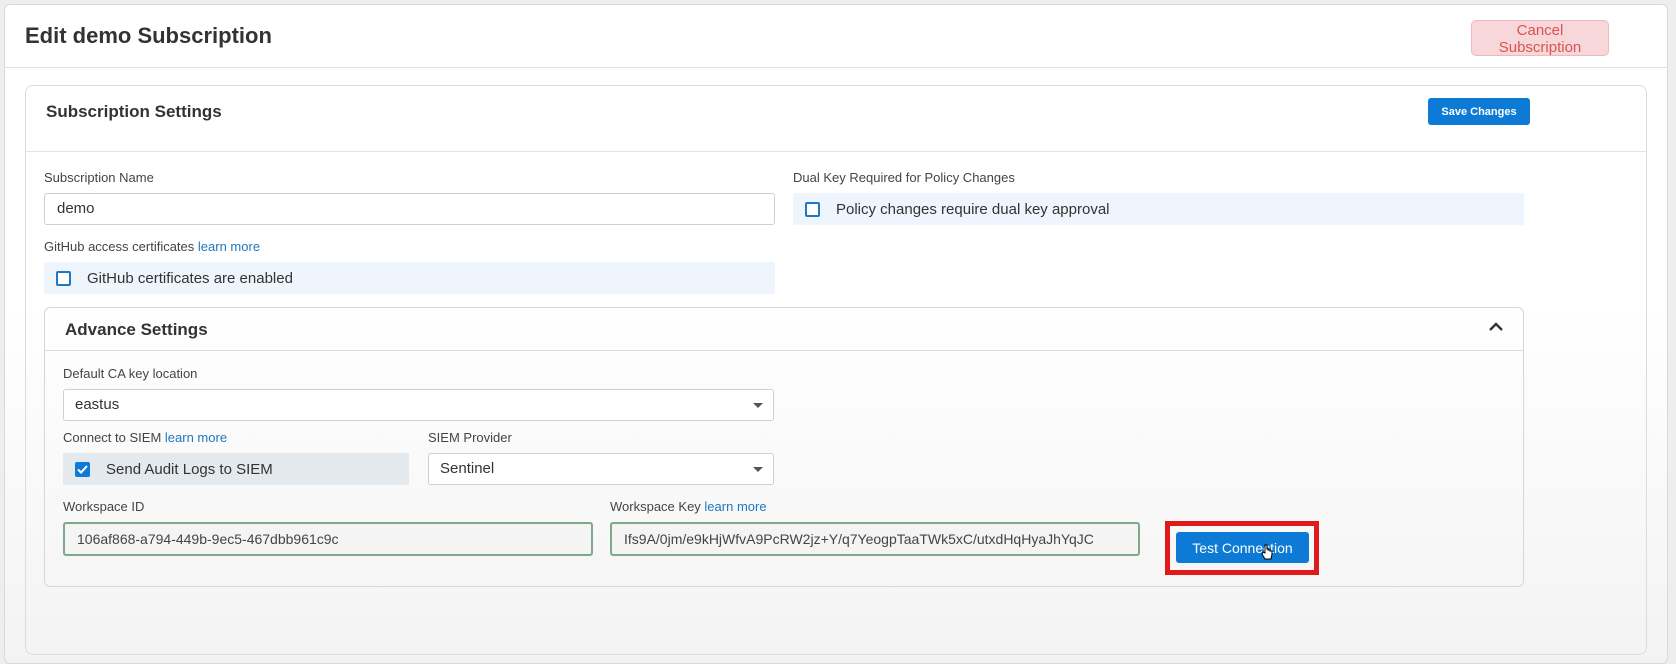 The height and width of the screenshot is (664, 1676). I want to click on siem-provider-select: Sentinel, so click(601, 469).